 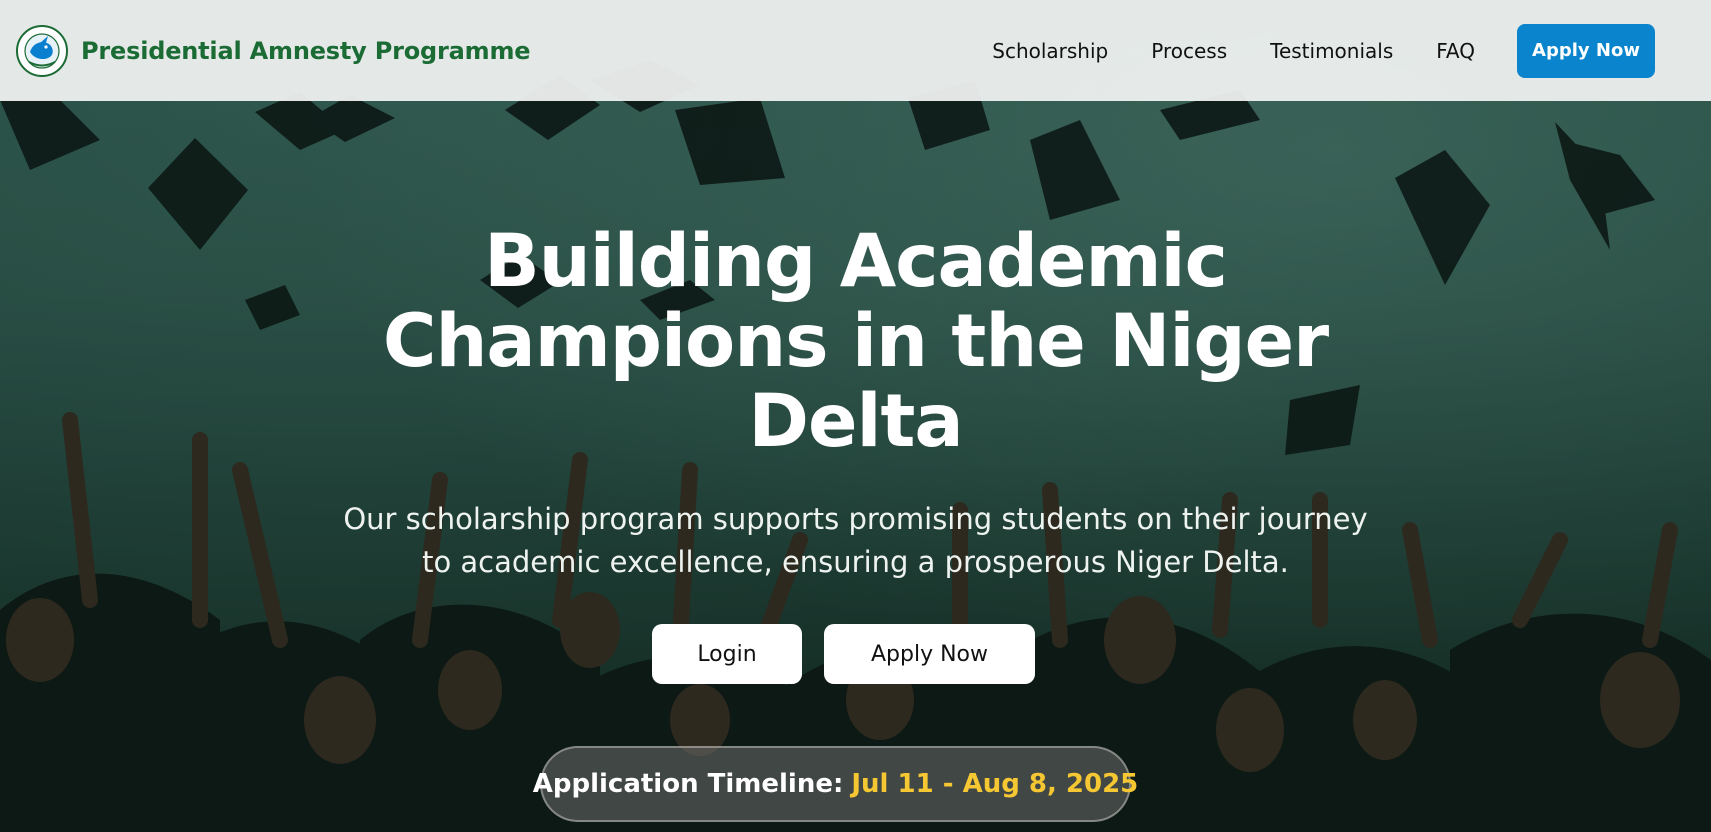 I want to click on timeline-label: Application Timeline:, so click(x=688, y=784).